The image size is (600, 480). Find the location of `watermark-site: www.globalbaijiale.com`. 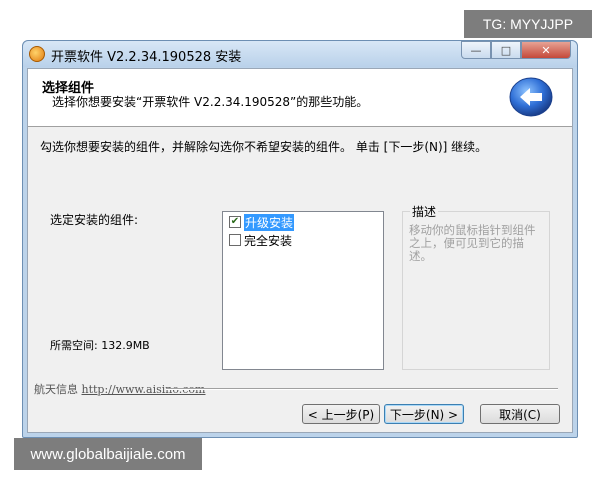

watermark-site: www.globalbaijiale.com is located at coordinates (108, 454).